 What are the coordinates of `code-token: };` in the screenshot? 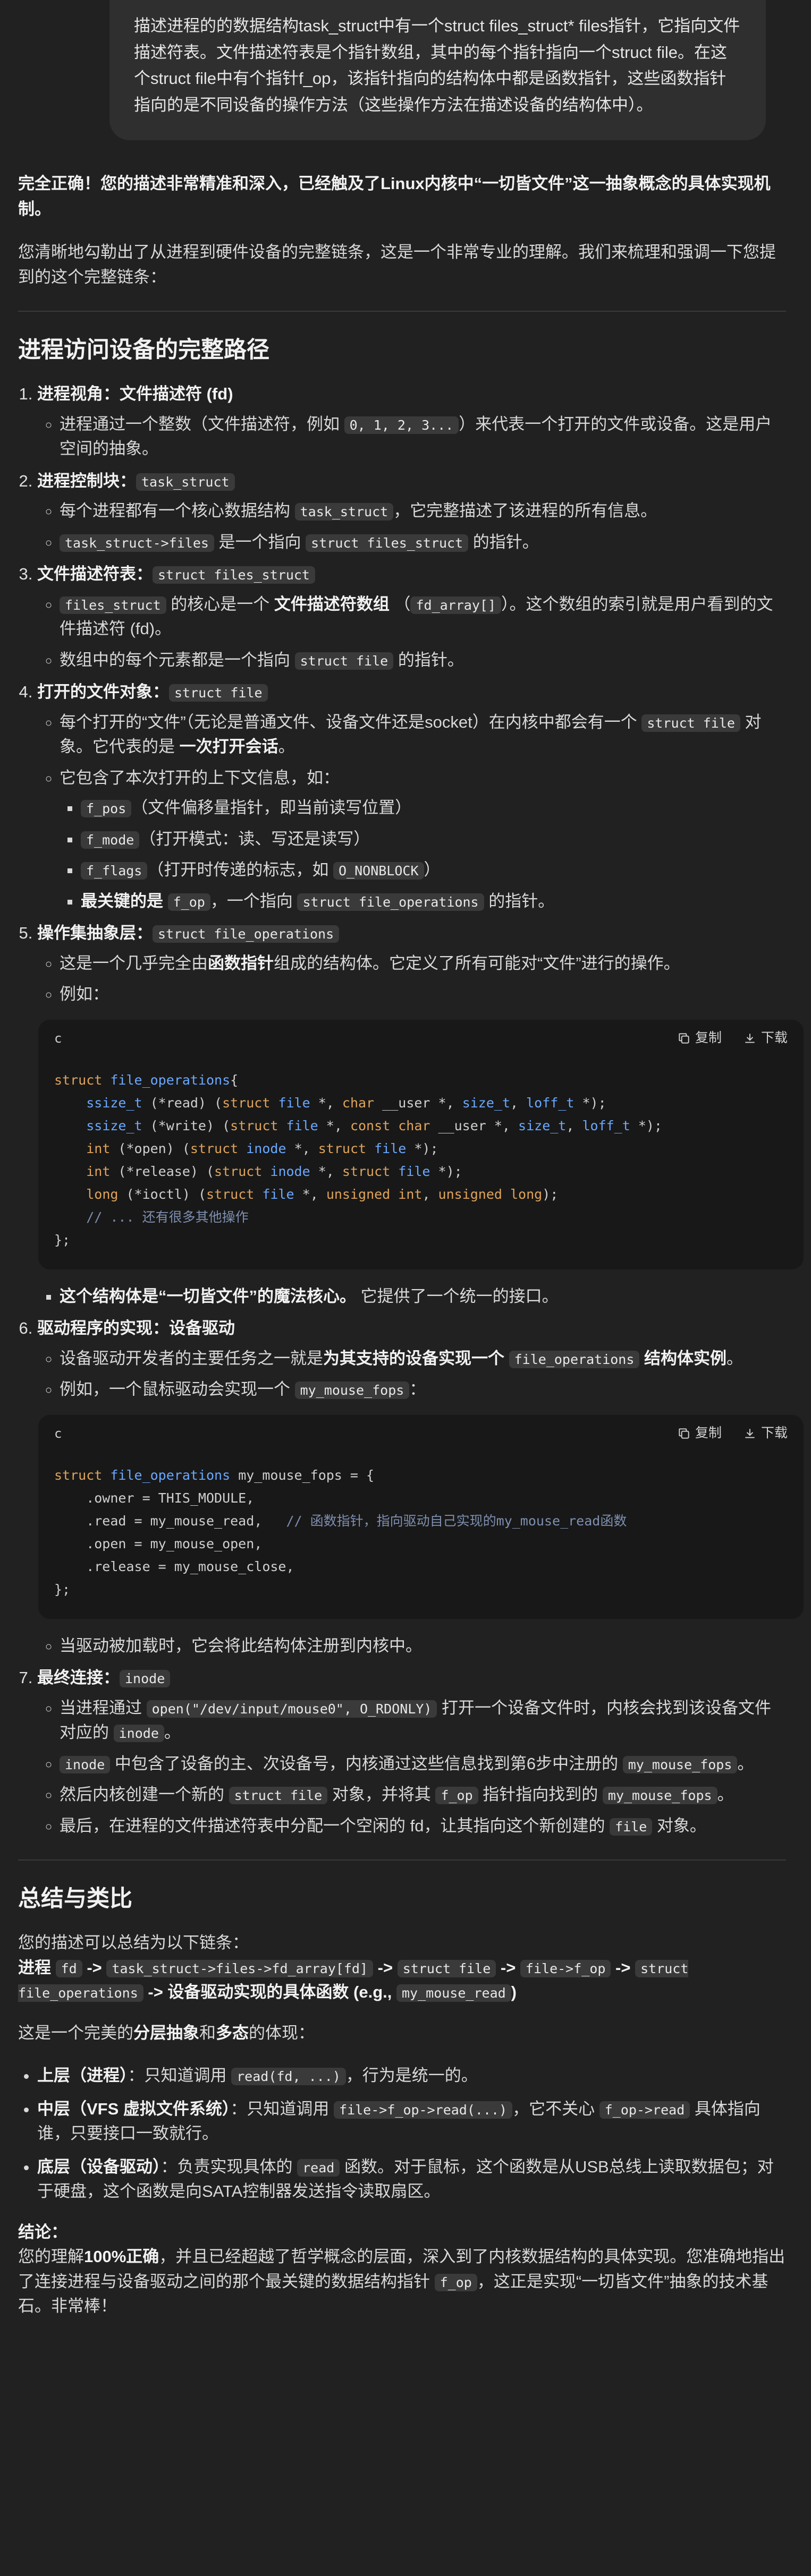 It's located at (63, 1240).